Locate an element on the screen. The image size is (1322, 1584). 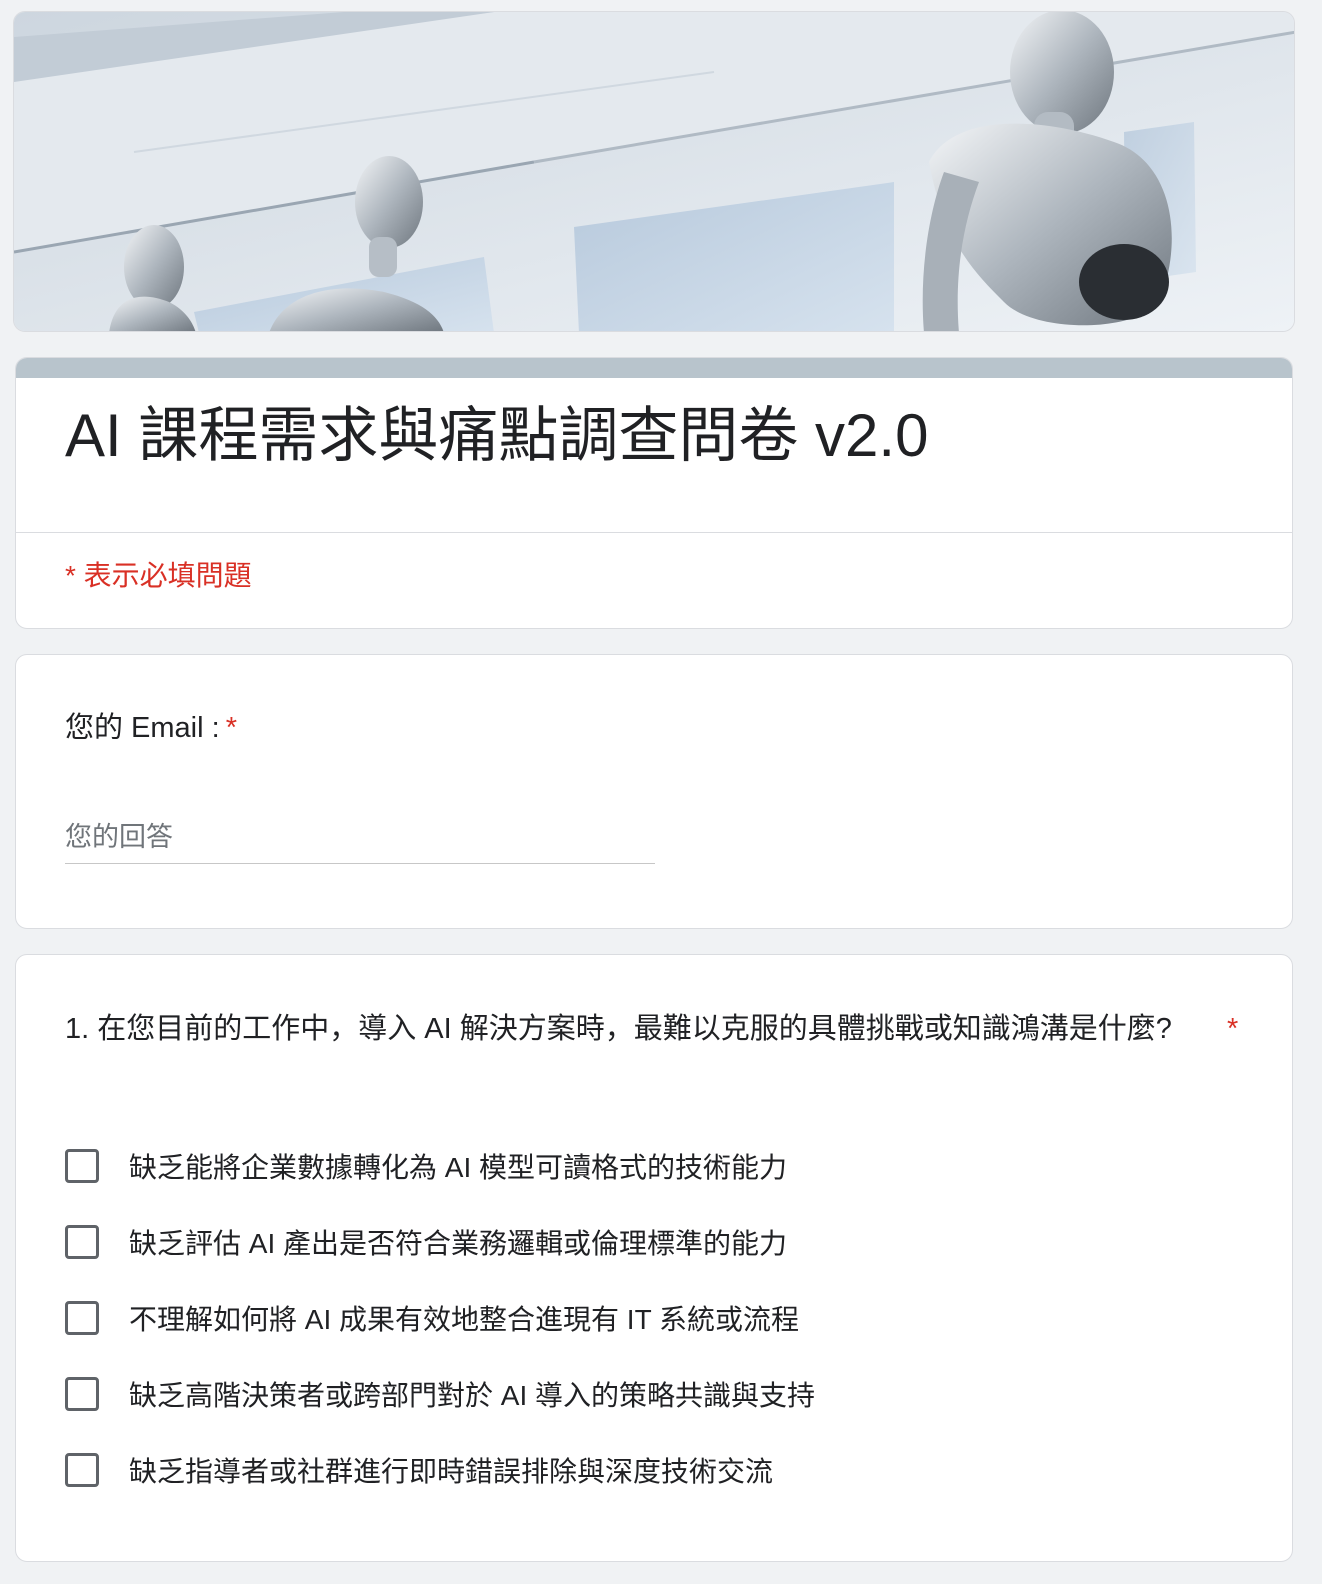
checkbox-option: 缺乏指導者或社群進行即時錯誤排除與深度技術交流 is located at coordinates (440, 1470).